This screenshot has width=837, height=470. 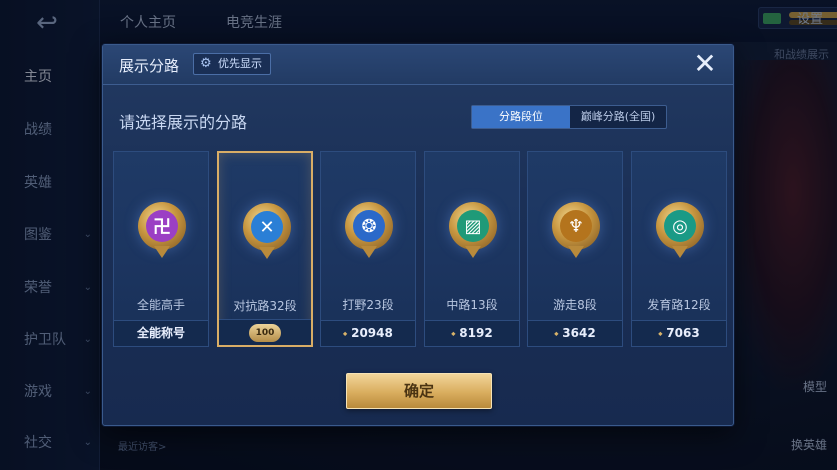 What do you see at coordinates (419, 391) in the screenshot?
I see `confirm-button: 确定` at bounding box center [419, 391].